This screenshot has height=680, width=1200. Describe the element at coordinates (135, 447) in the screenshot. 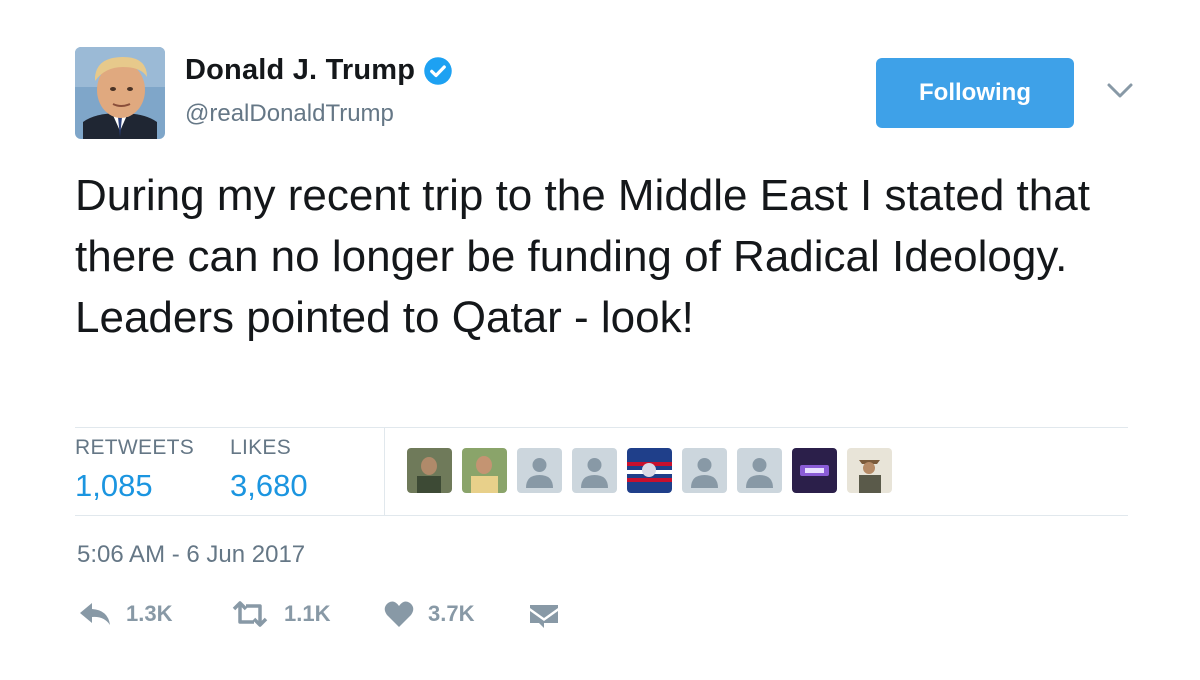

I see `retweets-label: RETWEETS` at that location.